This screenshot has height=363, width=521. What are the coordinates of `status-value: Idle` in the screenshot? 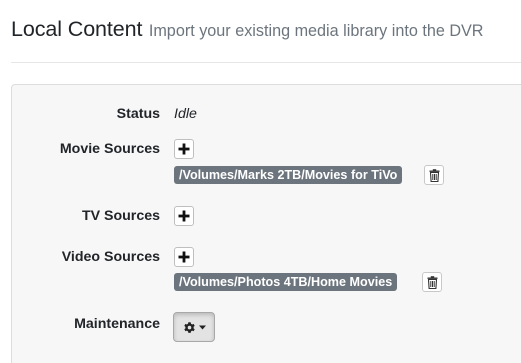 It's located at (185, 114).